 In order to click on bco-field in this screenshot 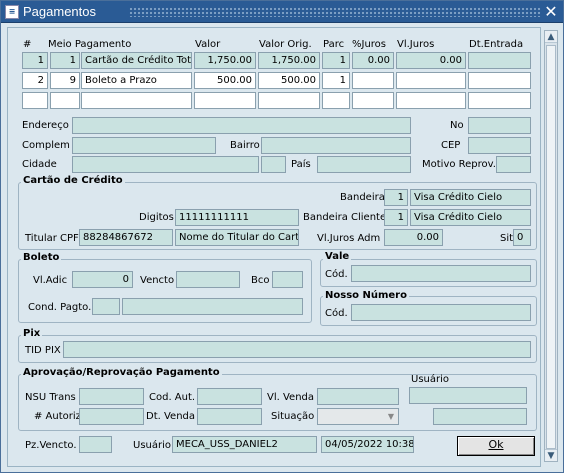, I will do `click(287, 279)`.